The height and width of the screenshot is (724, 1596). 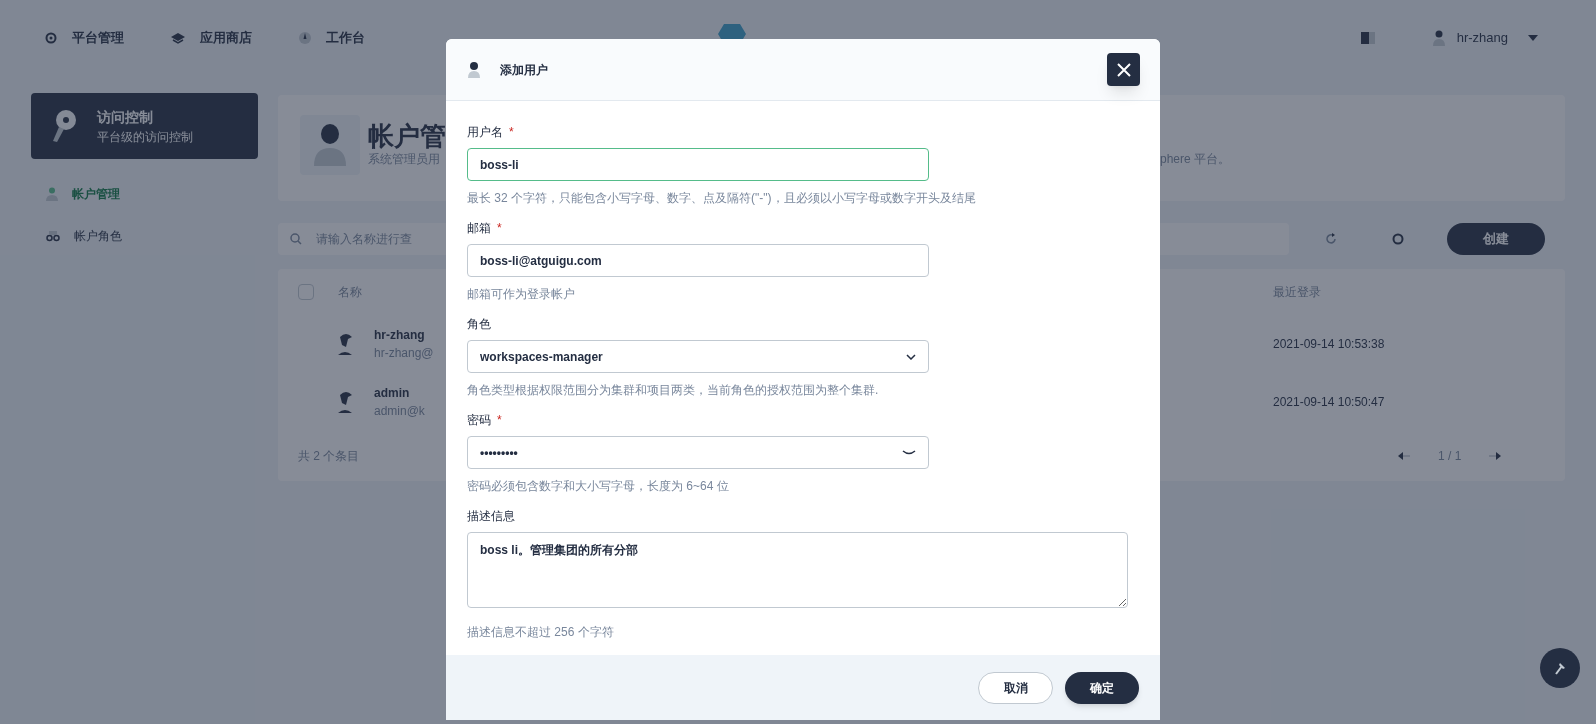 What do you see at coordinates (84, 38) in the screenshot?
I see `nav-link: 平台管理` at bounding box center [84, 38].